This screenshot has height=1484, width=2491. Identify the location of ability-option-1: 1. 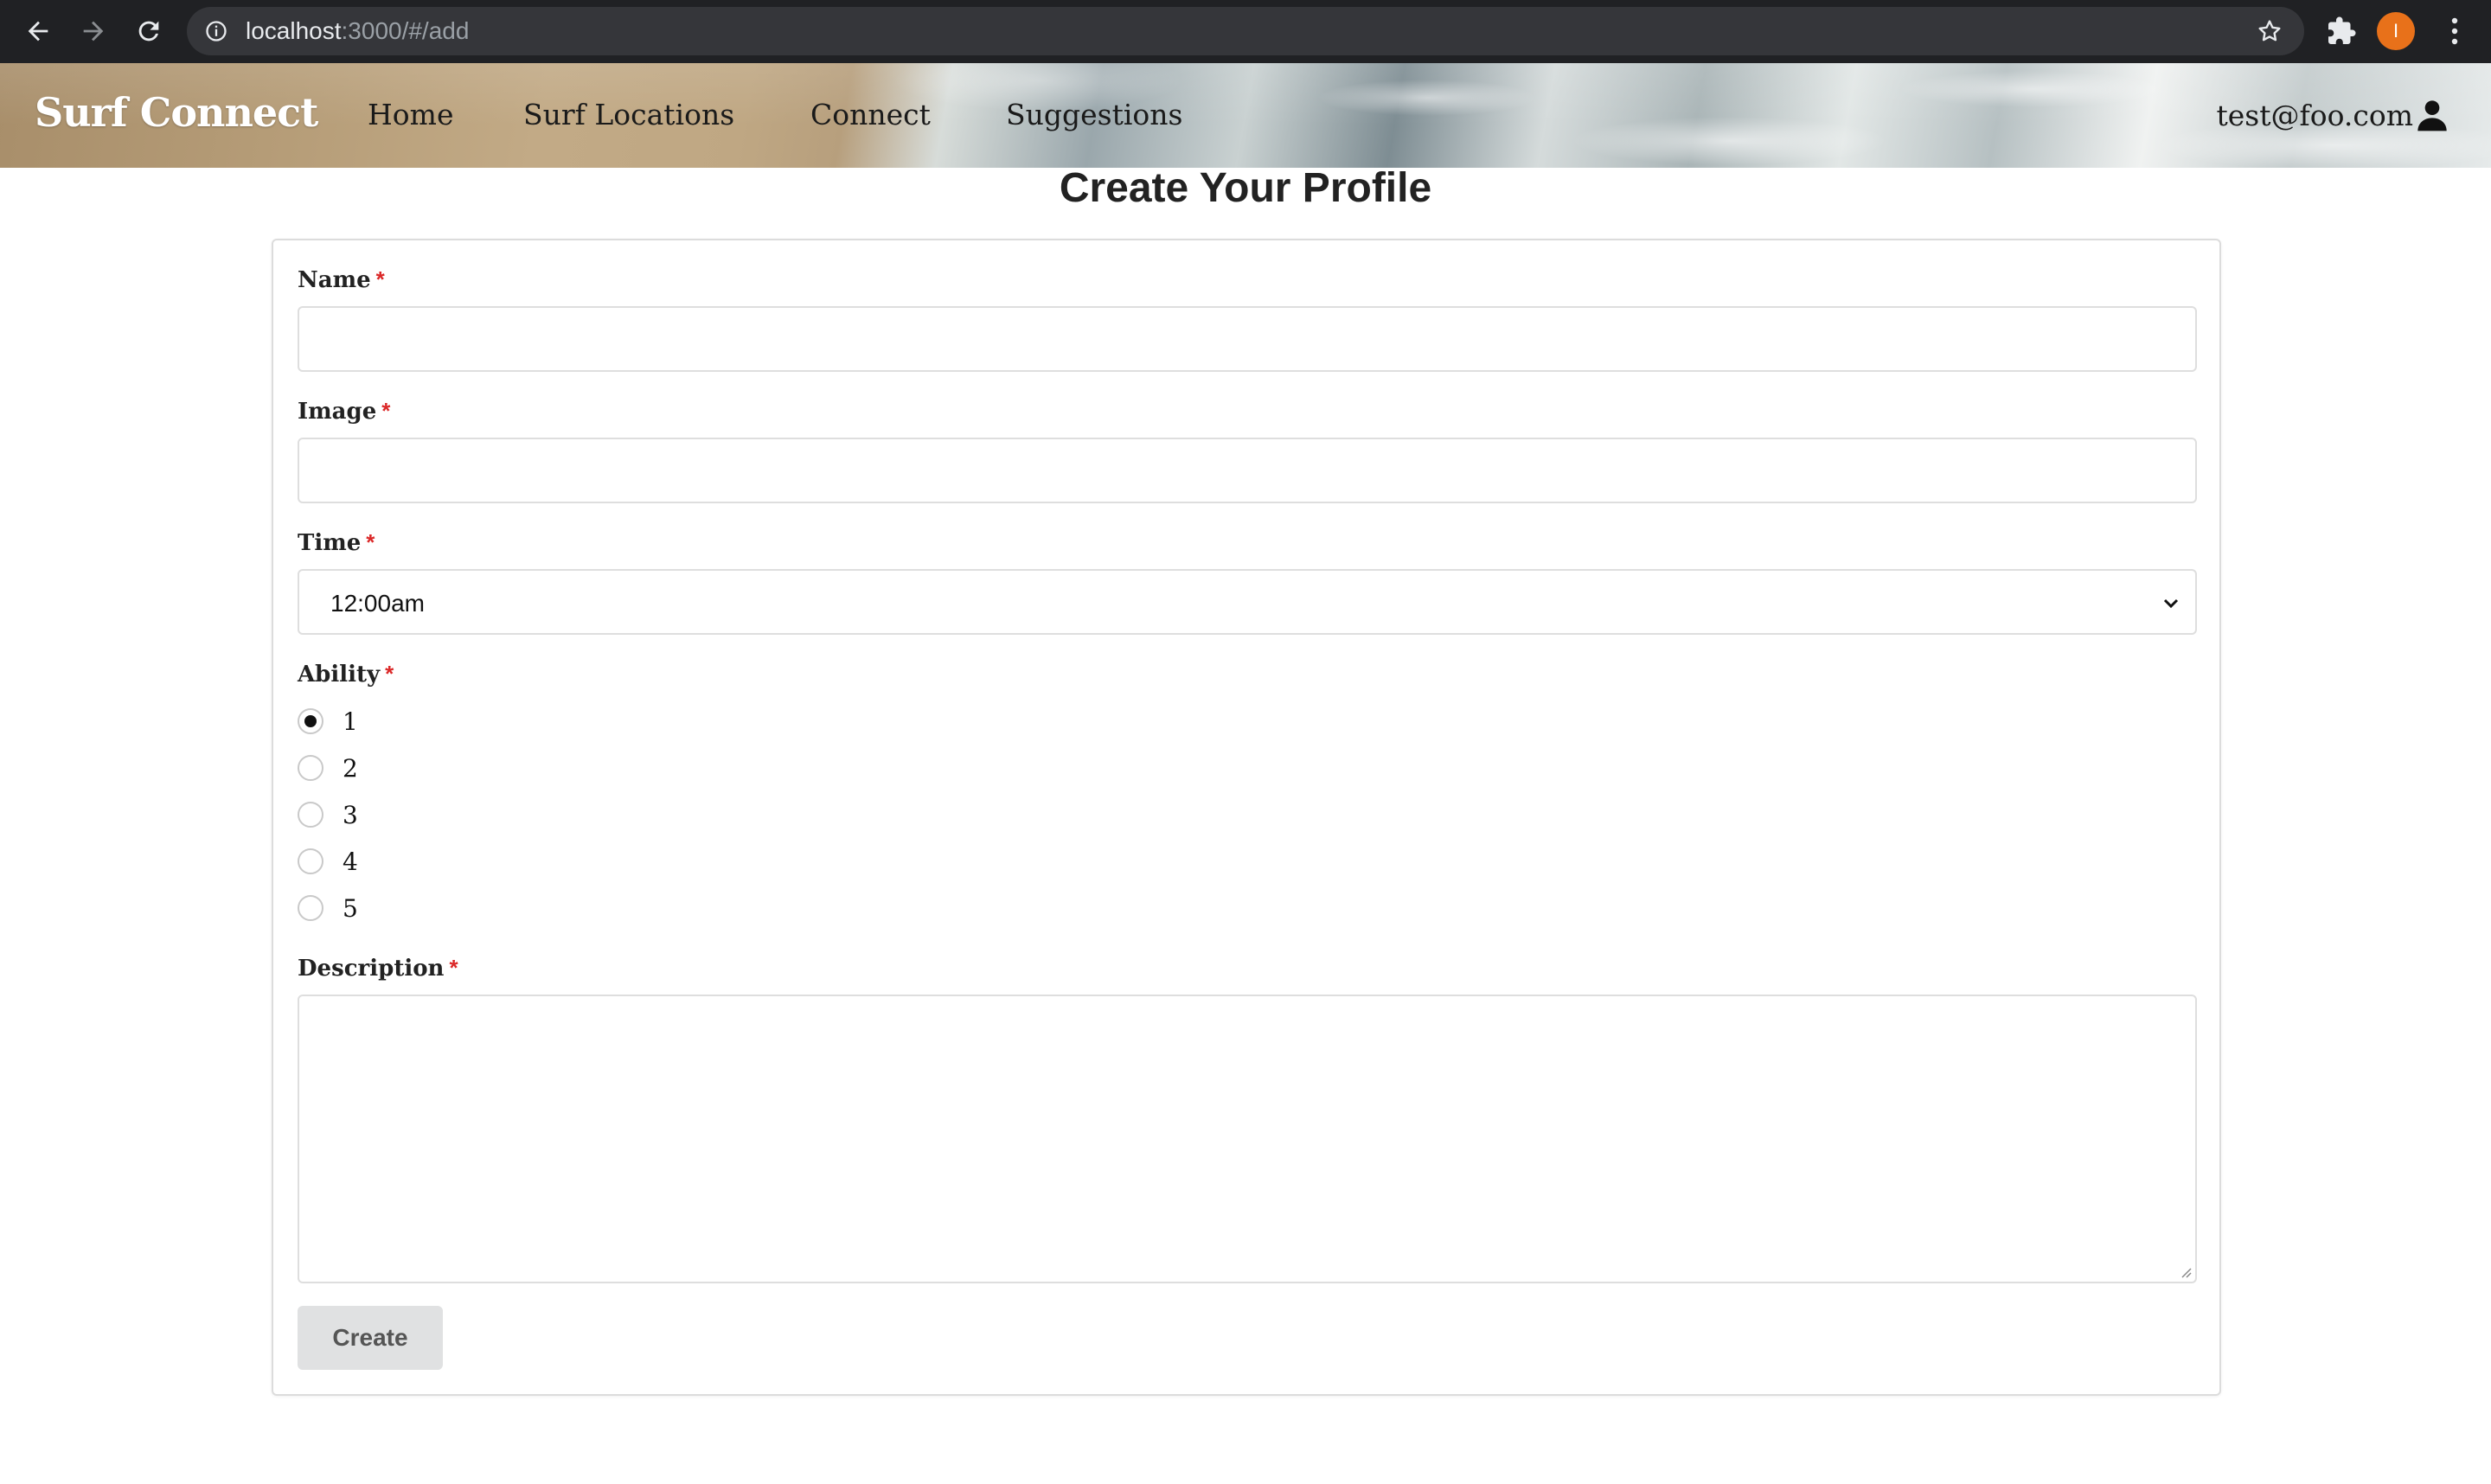
(328, 721).